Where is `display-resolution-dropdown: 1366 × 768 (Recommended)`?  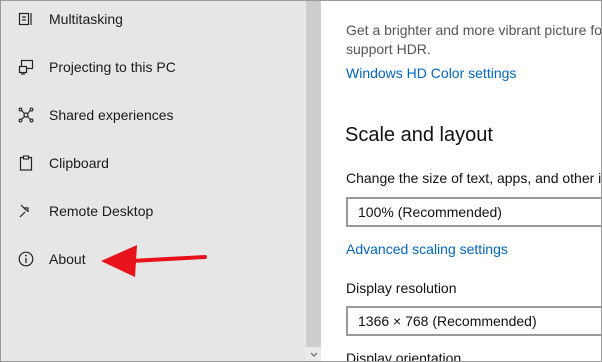
display-resolution-dropdown: 1366 × 768 (Recommended) is located at coordinates (473, 321).